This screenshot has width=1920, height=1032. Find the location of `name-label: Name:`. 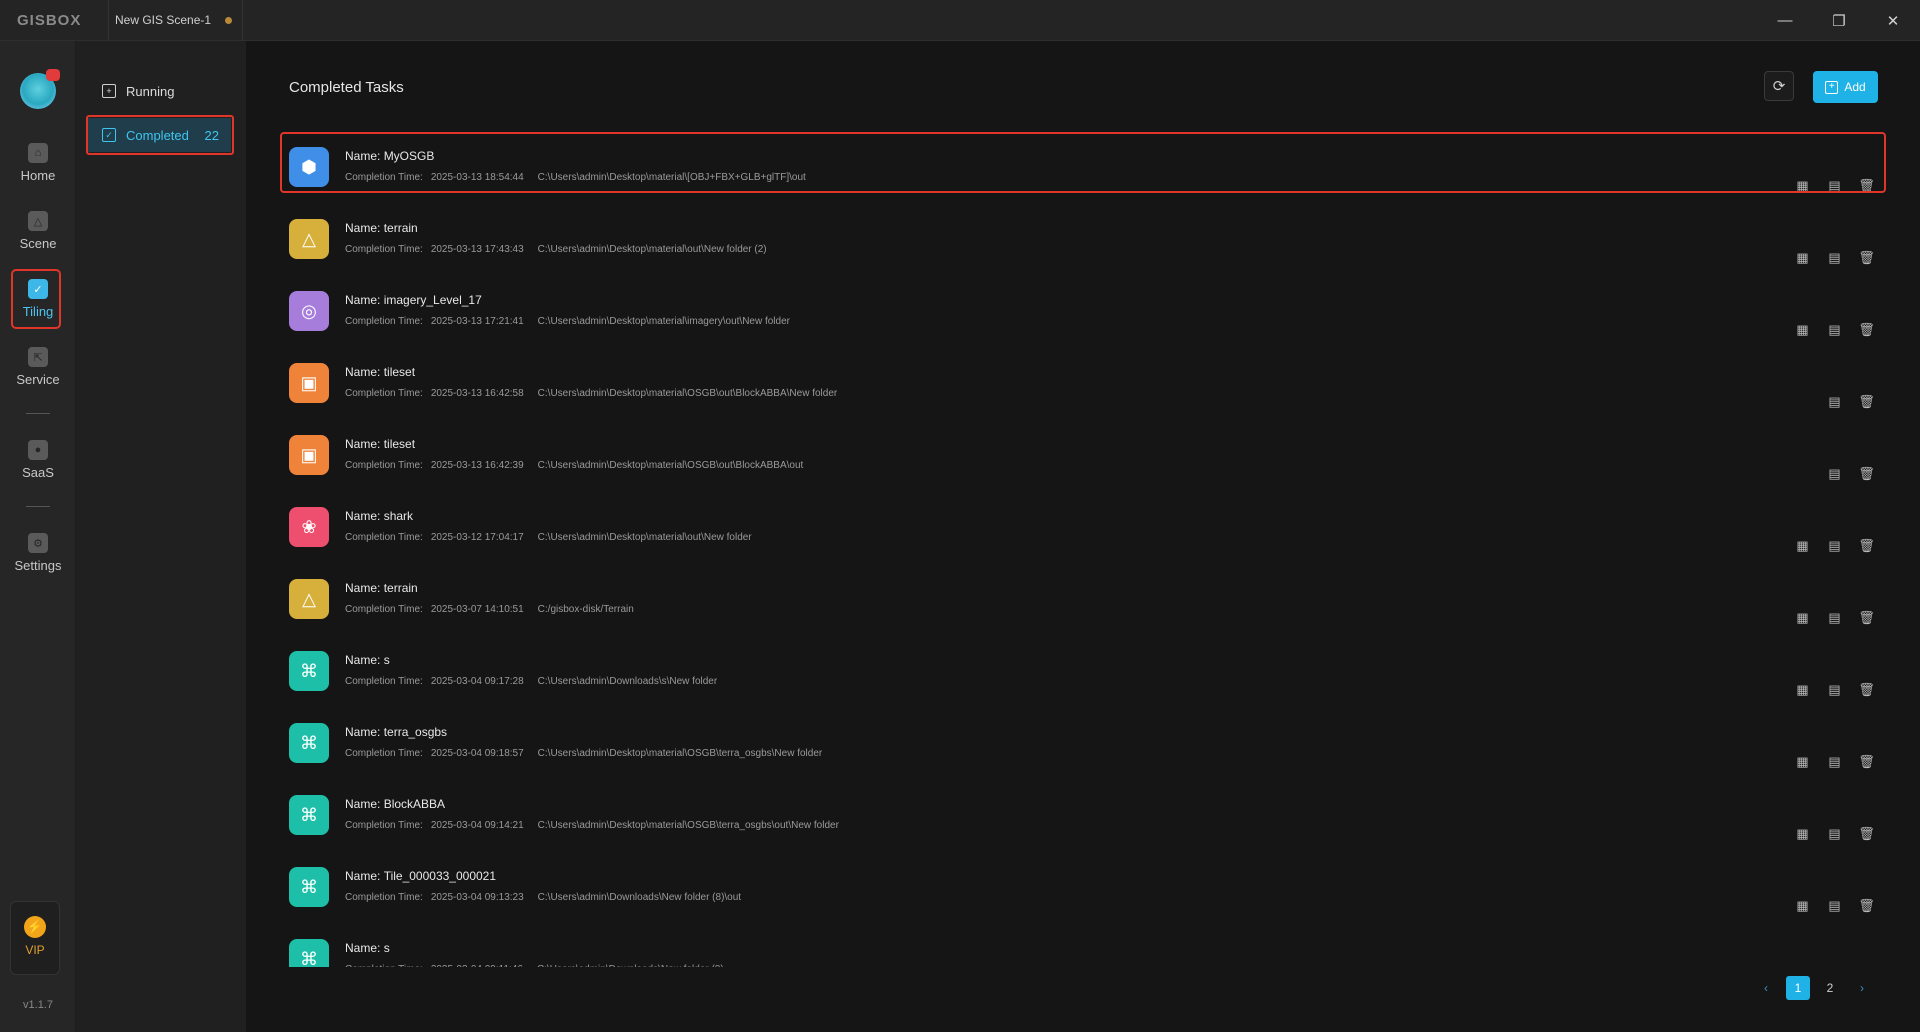

name-label: Name: is located at coordinates (363, 732).